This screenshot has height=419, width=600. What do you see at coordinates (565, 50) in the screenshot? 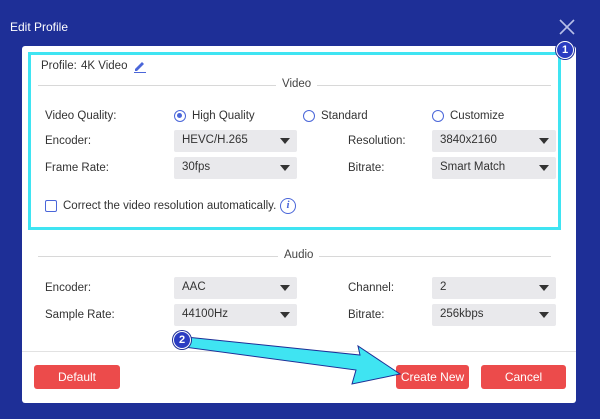
I see `annotation-badge-1: 1` at bounding box center [565, 50].